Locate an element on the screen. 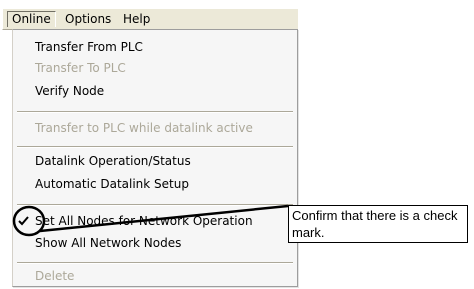 This screenshot has height=289, width=474. menu-bar: Online Options Help is located at coordinates (150, 19).